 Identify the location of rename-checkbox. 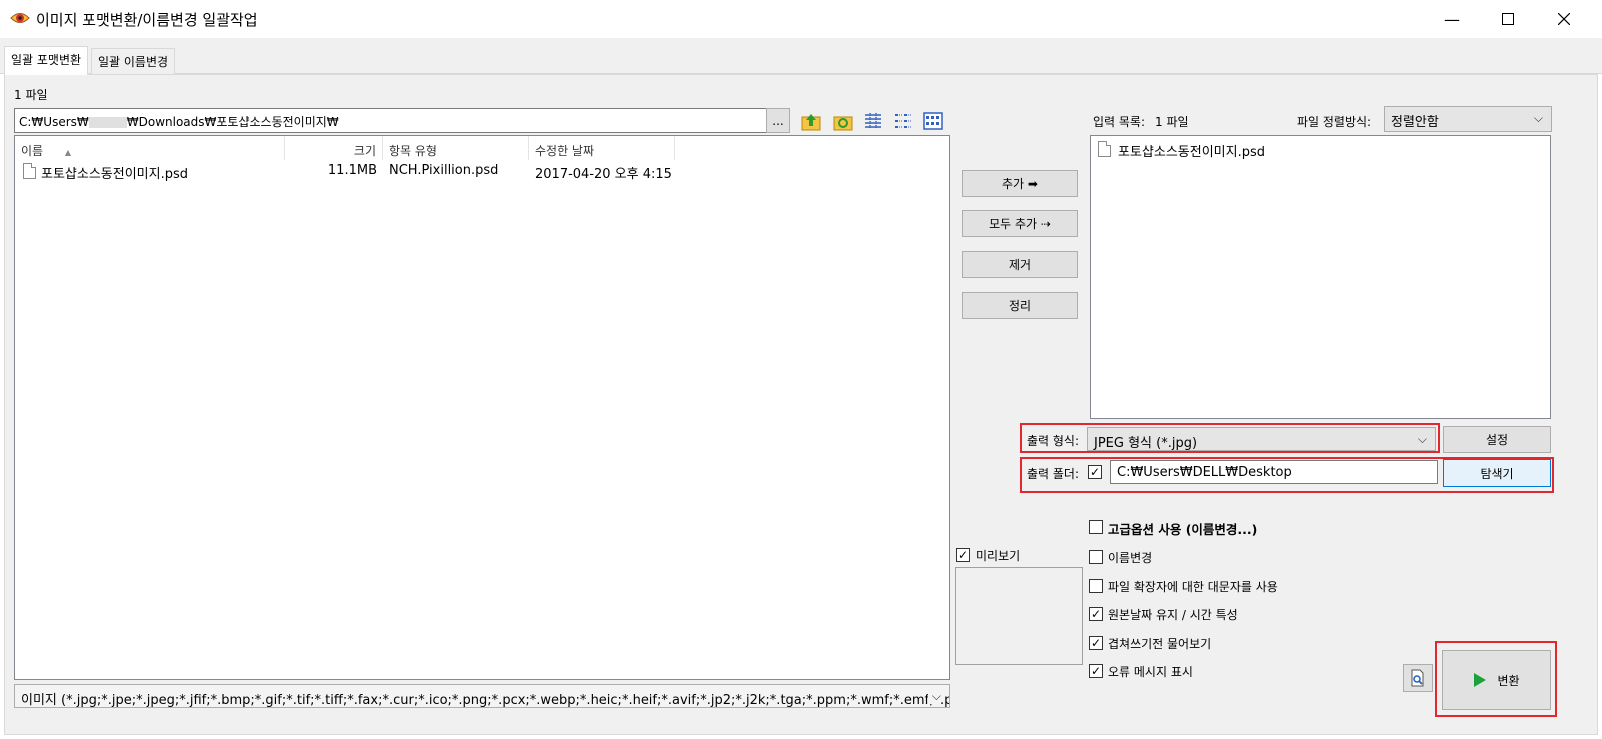
(1096, 557).